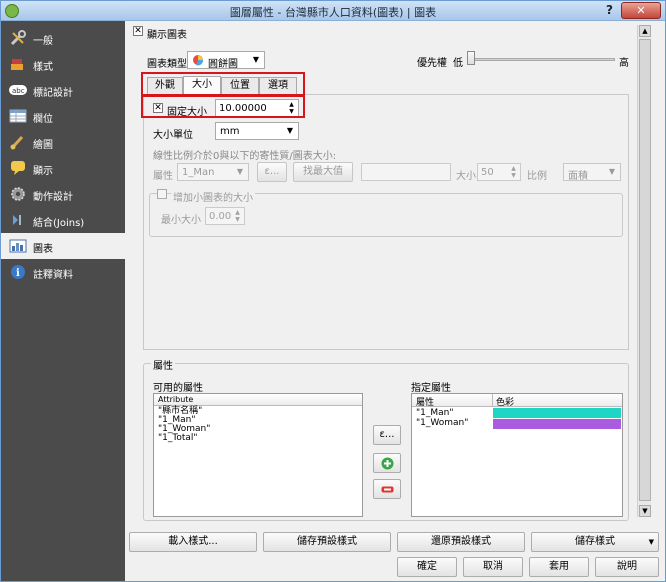  Describe the element at coordinates (517, 455) in the screenshot. I see `assigned-attributes-list: 屬性 色彩 "1_Man" "1_Woman"` at that location.